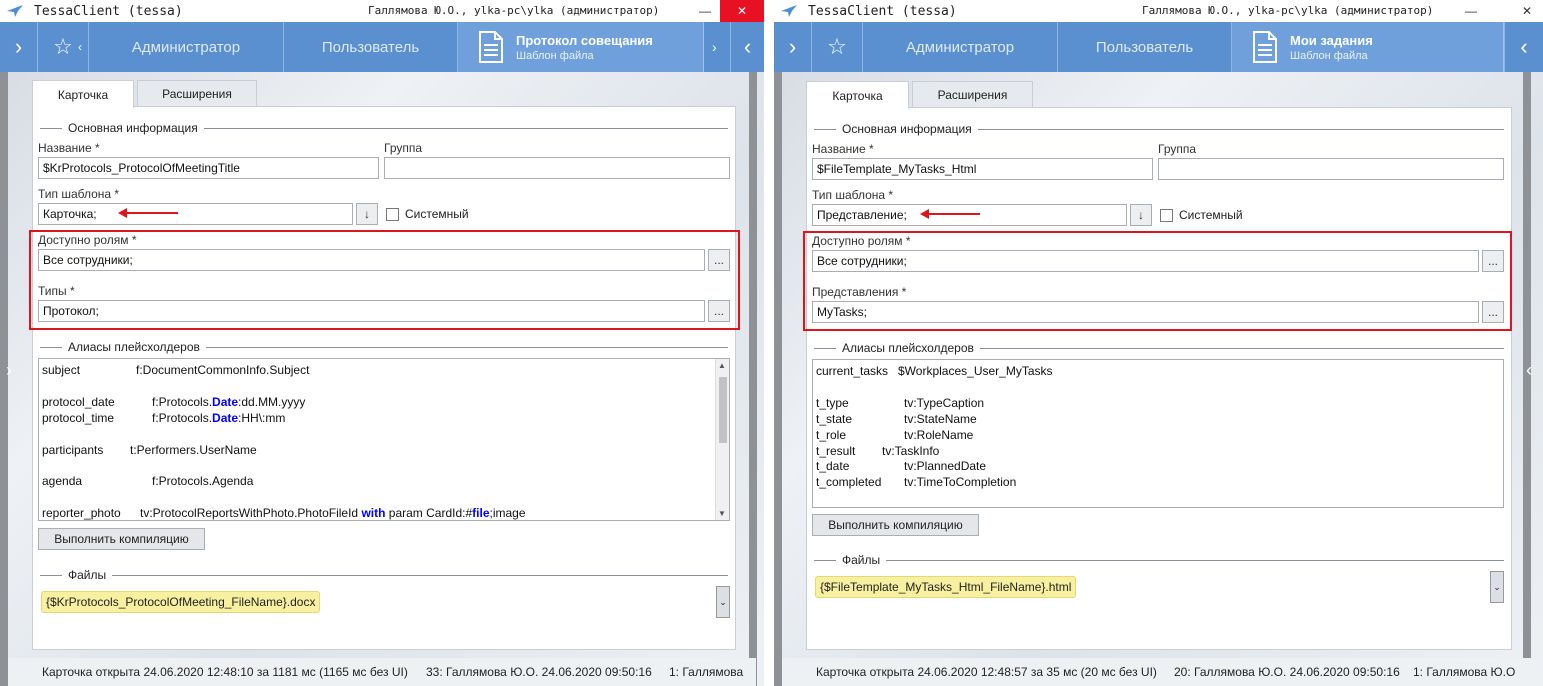 This screenshot has width=1543, height=686. I want to click on alias-row: protocol_time f:Protocols.Date:HH\:mm, so click(164, 418).